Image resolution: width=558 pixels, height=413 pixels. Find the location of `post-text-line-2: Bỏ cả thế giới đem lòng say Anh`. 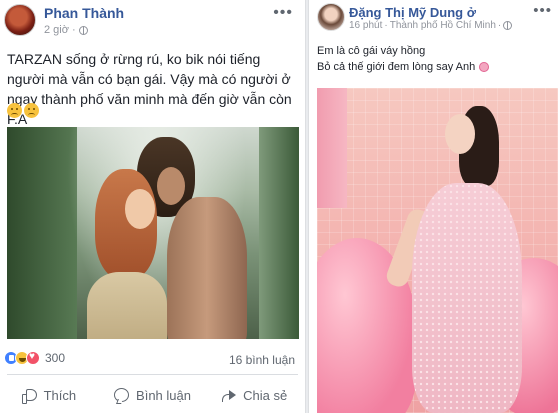

post-text-line-2: Bỏ cả thế giới đem lòng say Anh is located at coordinates (403, 67).